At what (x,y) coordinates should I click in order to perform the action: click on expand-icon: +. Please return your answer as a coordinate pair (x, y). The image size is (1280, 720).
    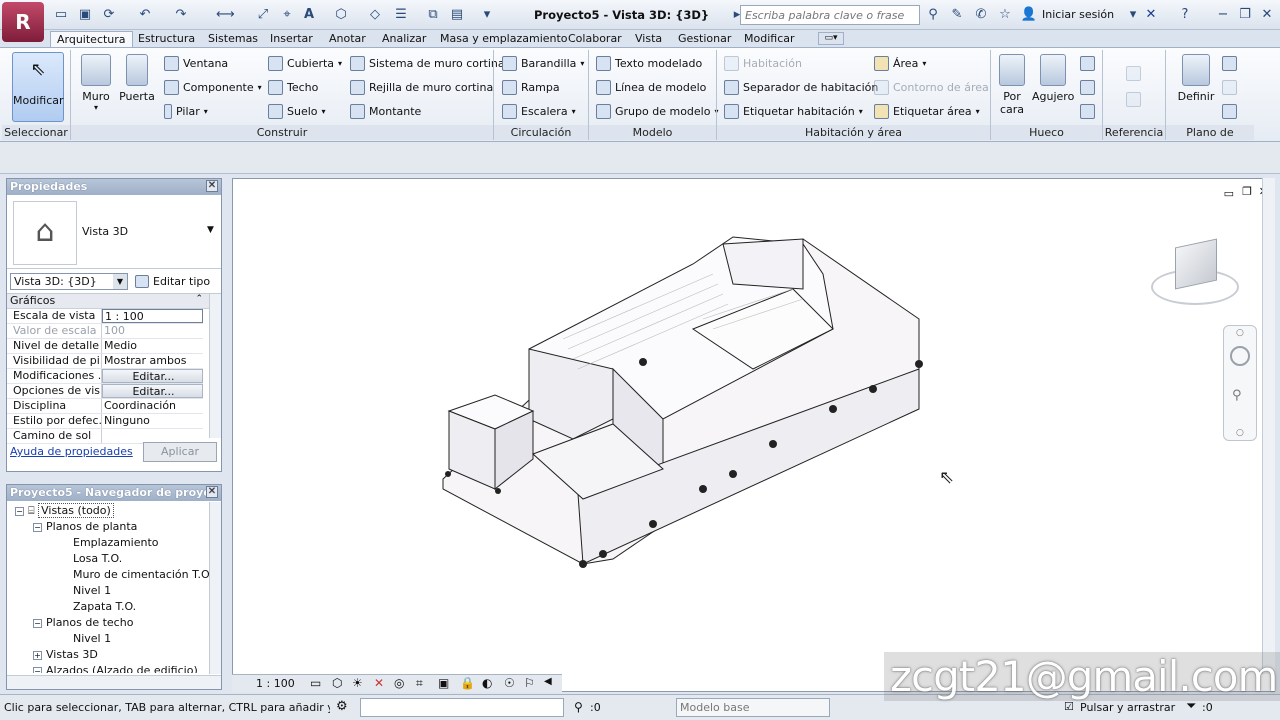
    Looking at the image, I should click on (37, 655).